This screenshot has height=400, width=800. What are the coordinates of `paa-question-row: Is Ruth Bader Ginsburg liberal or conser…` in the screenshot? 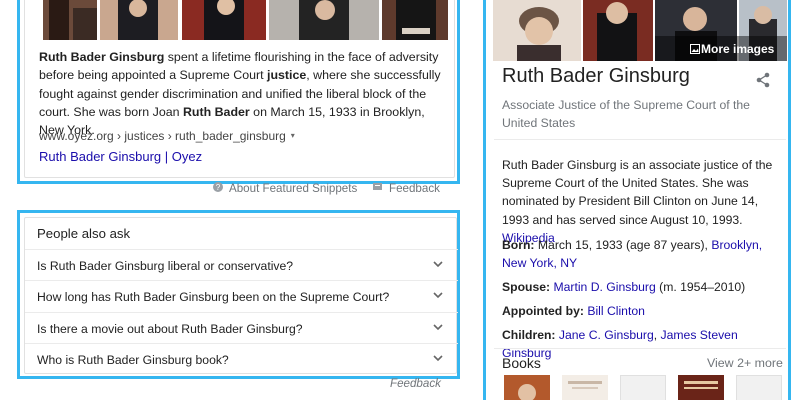 It's located at (241, 264).